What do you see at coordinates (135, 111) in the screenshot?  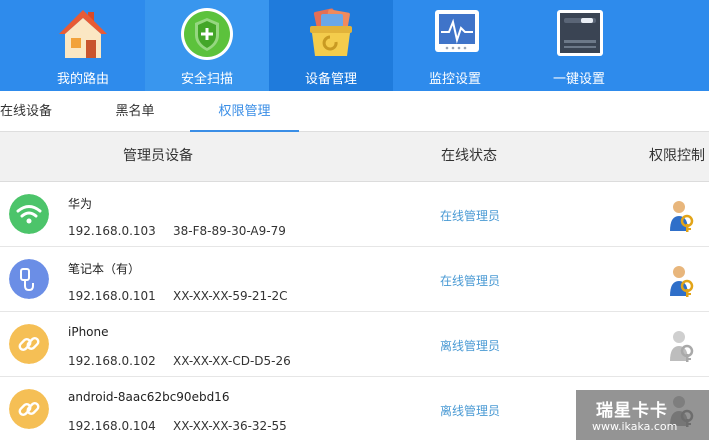 I see `tab-blacklist: 黑名单` at bounding box center [135, 111].